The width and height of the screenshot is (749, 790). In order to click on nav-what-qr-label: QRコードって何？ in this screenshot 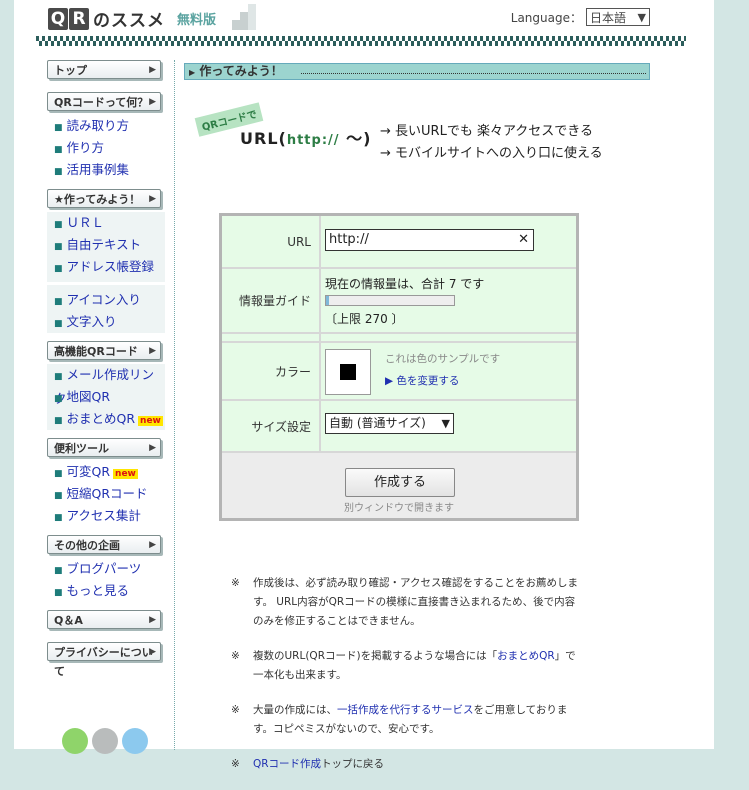, I will do `click(101, 102)`.